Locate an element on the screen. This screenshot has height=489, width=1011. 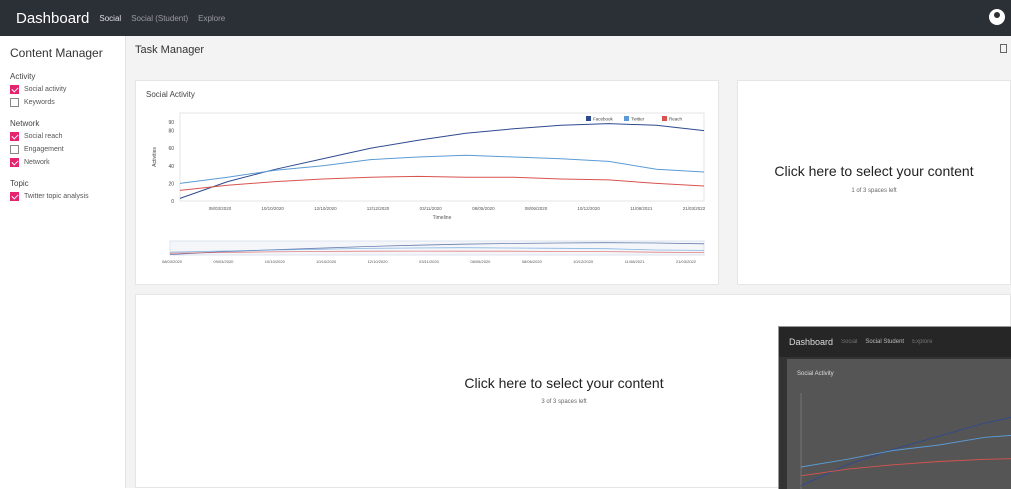
y-tick-label: 0 is located at coordinates (172, 202).